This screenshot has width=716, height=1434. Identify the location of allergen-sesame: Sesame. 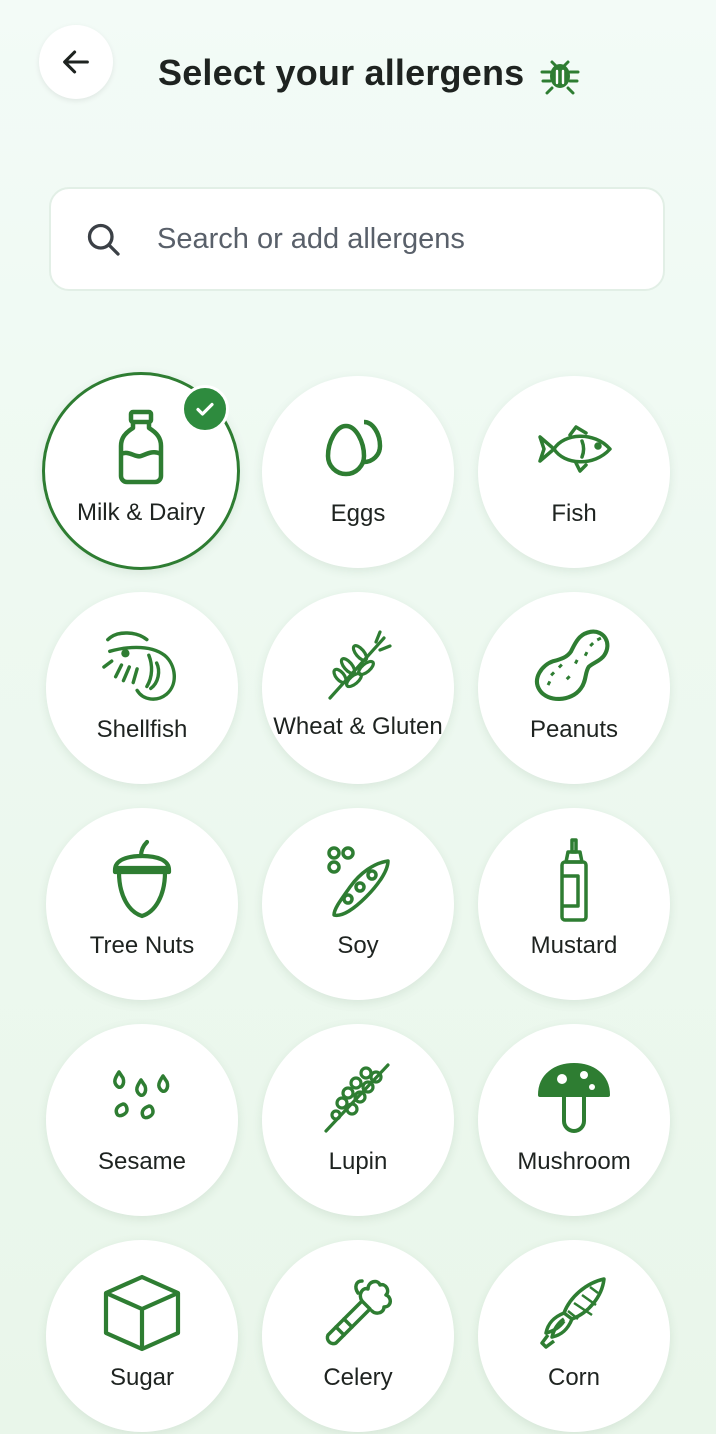
(142, 1120).